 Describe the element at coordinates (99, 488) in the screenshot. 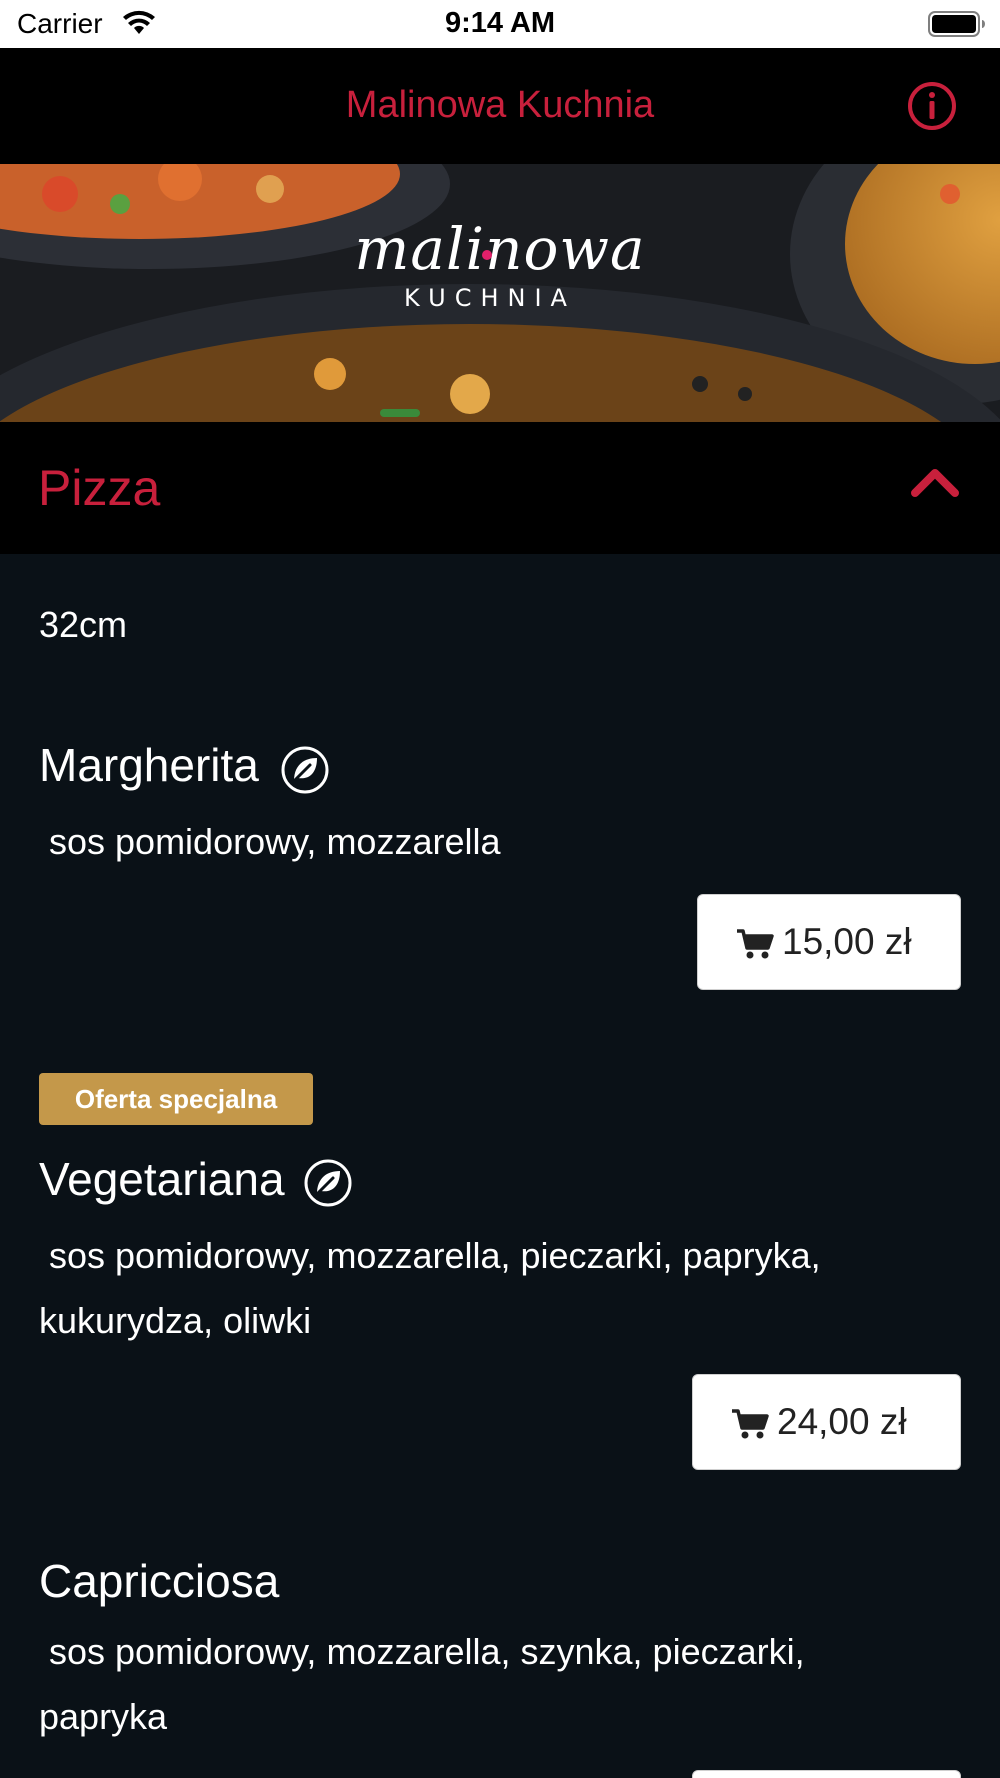

I see `category-title: Pizza` at that location.